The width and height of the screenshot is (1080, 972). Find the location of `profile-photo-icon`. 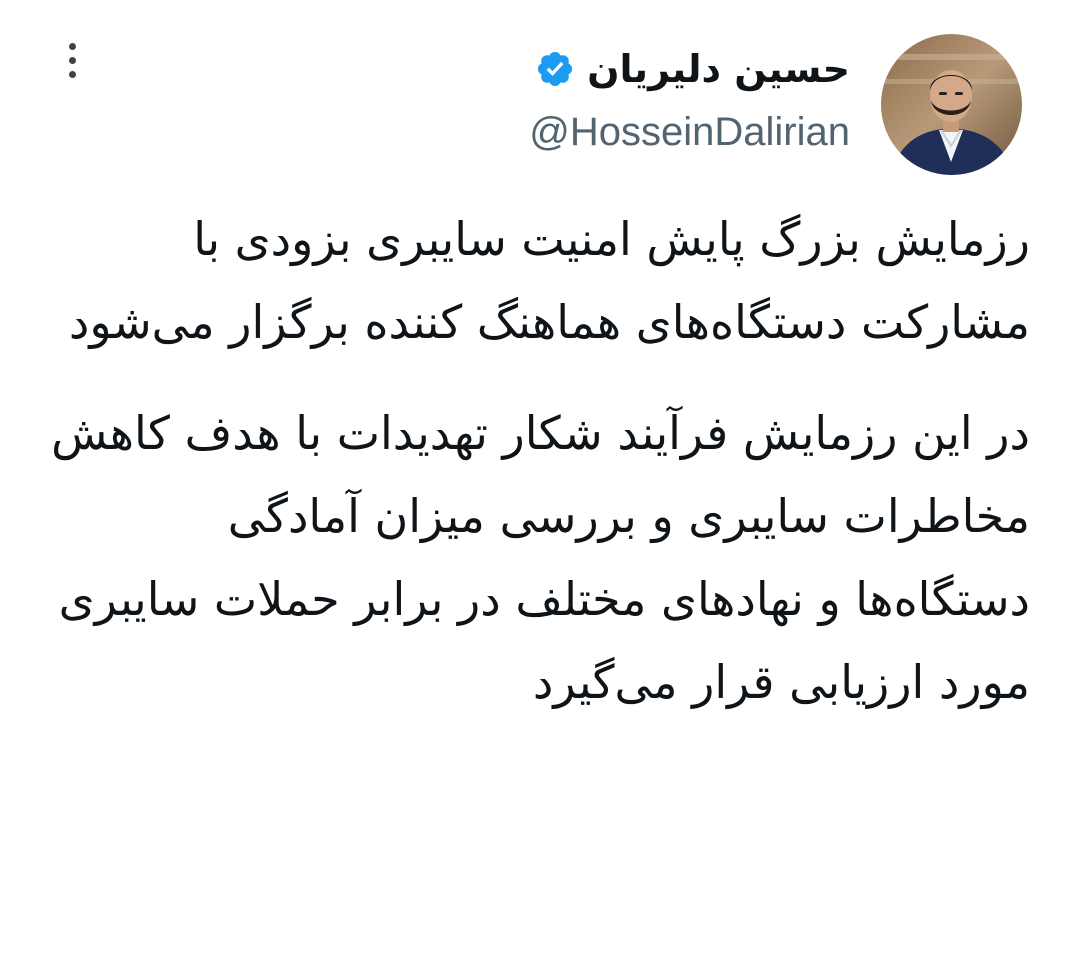

profile-photo-icon is located at coordinates (951, 104).